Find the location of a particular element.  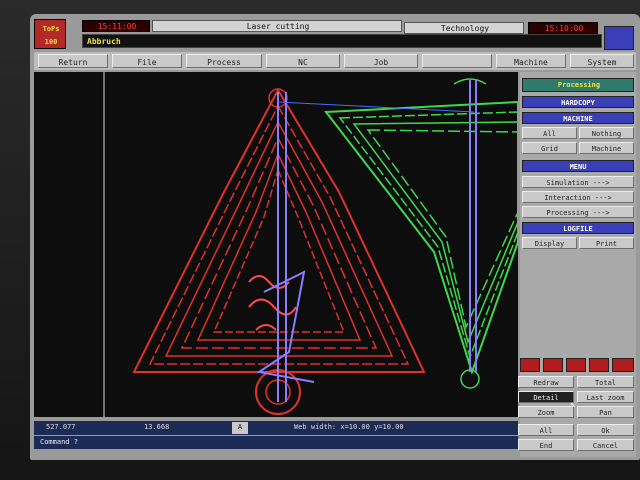

menu-system: System is located at coordinates (602, 61).